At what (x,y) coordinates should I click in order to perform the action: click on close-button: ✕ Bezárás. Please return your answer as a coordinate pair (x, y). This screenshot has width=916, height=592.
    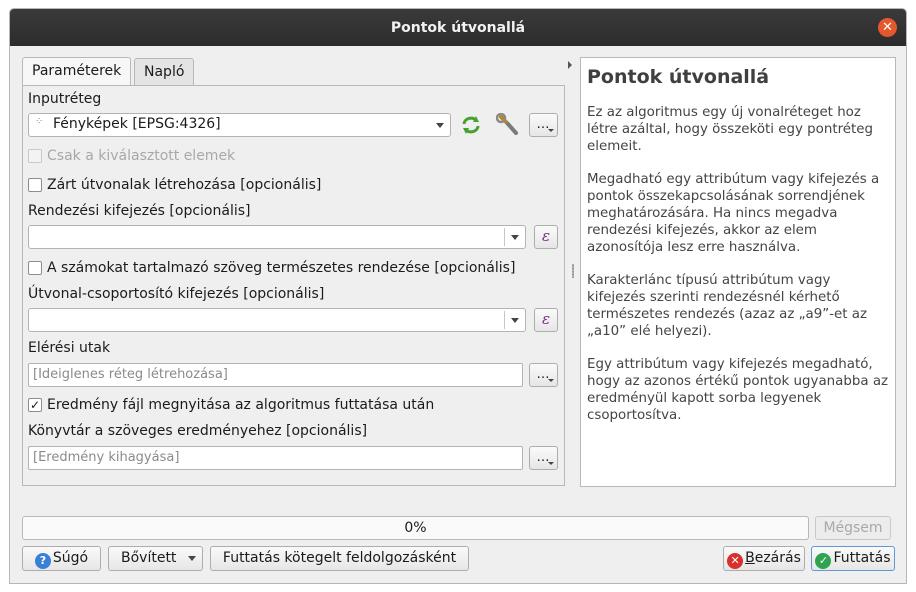
    Looking at the image, I should click on (764, 558).